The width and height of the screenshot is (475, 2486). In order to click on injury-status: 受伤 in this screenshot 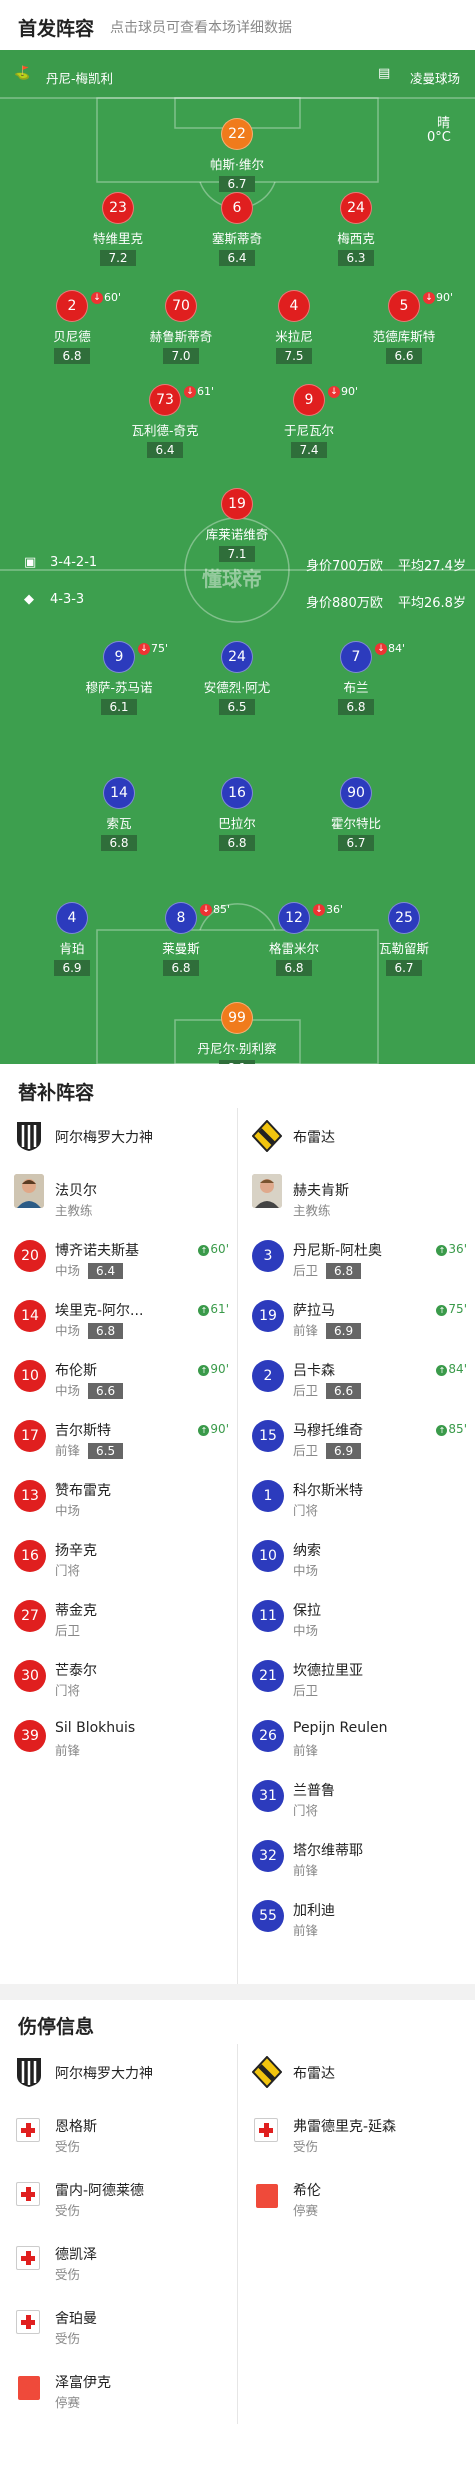, I will do `click(68, 2274)`.